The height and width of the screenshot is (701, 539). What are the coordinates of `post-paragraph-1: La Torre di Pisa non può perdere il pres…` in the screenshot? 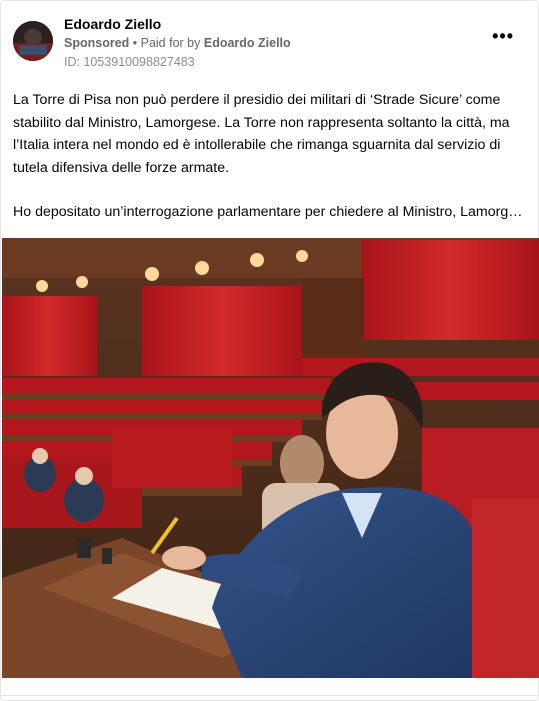 It's located at (261, 134).